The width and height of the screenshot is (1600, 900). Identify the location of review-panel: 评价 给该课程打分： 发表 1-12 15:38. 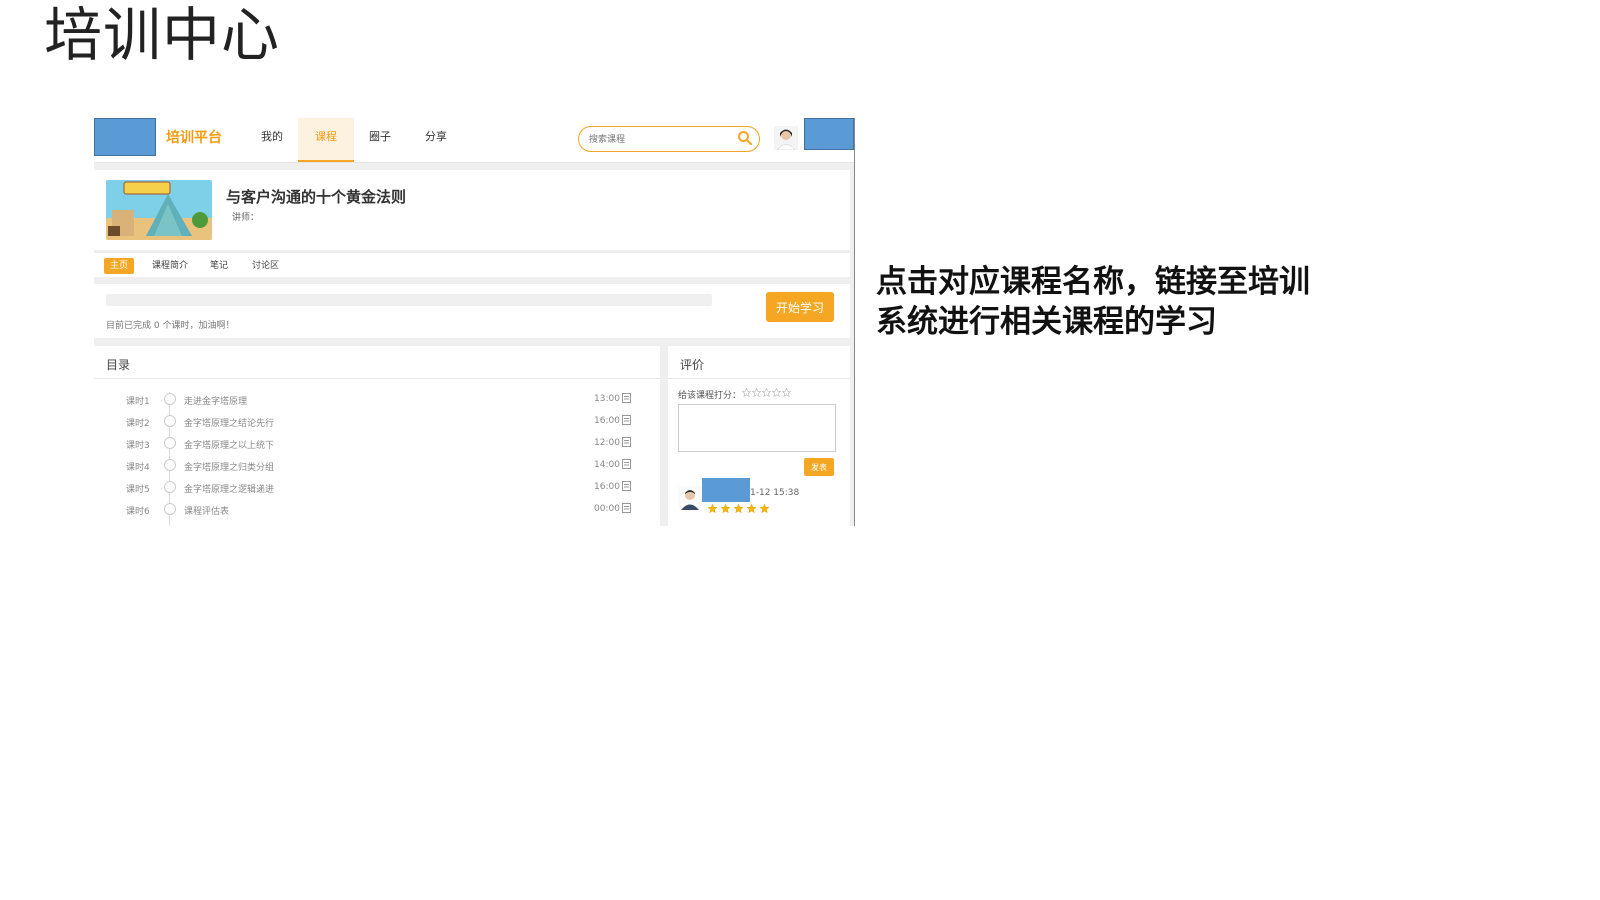
(759, 436).